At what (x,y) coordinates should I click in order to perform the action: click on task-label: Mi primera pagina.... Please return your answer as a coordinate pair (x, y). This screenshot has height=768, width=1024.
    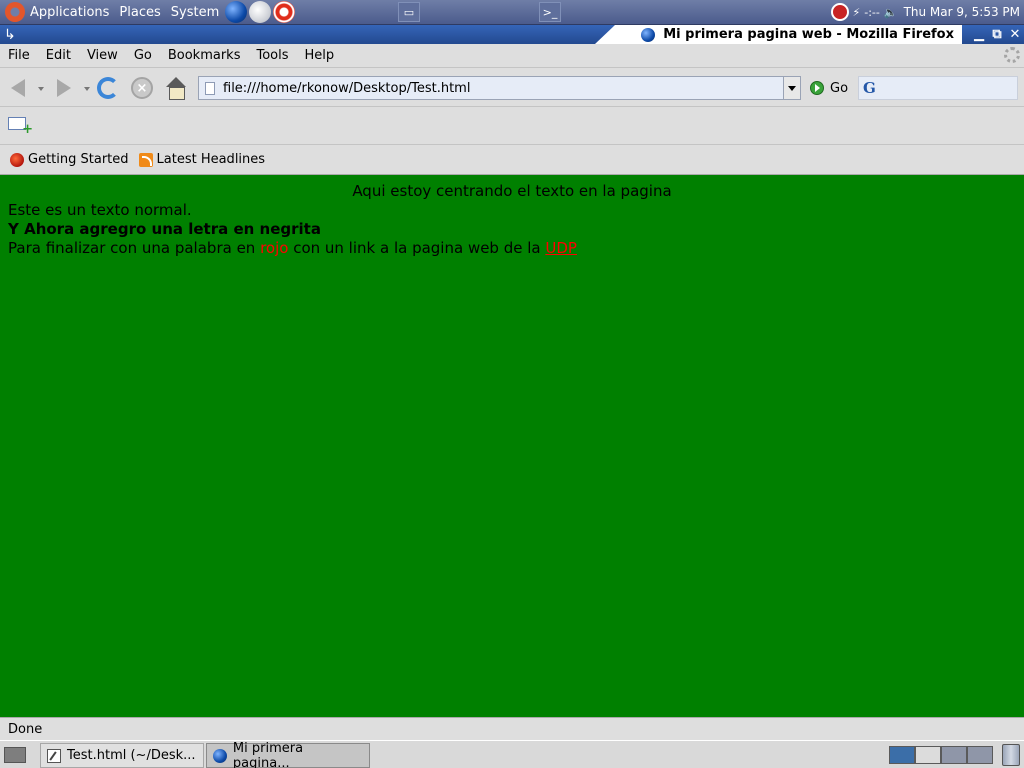
    Looking at the image, I should click on (268, 754).